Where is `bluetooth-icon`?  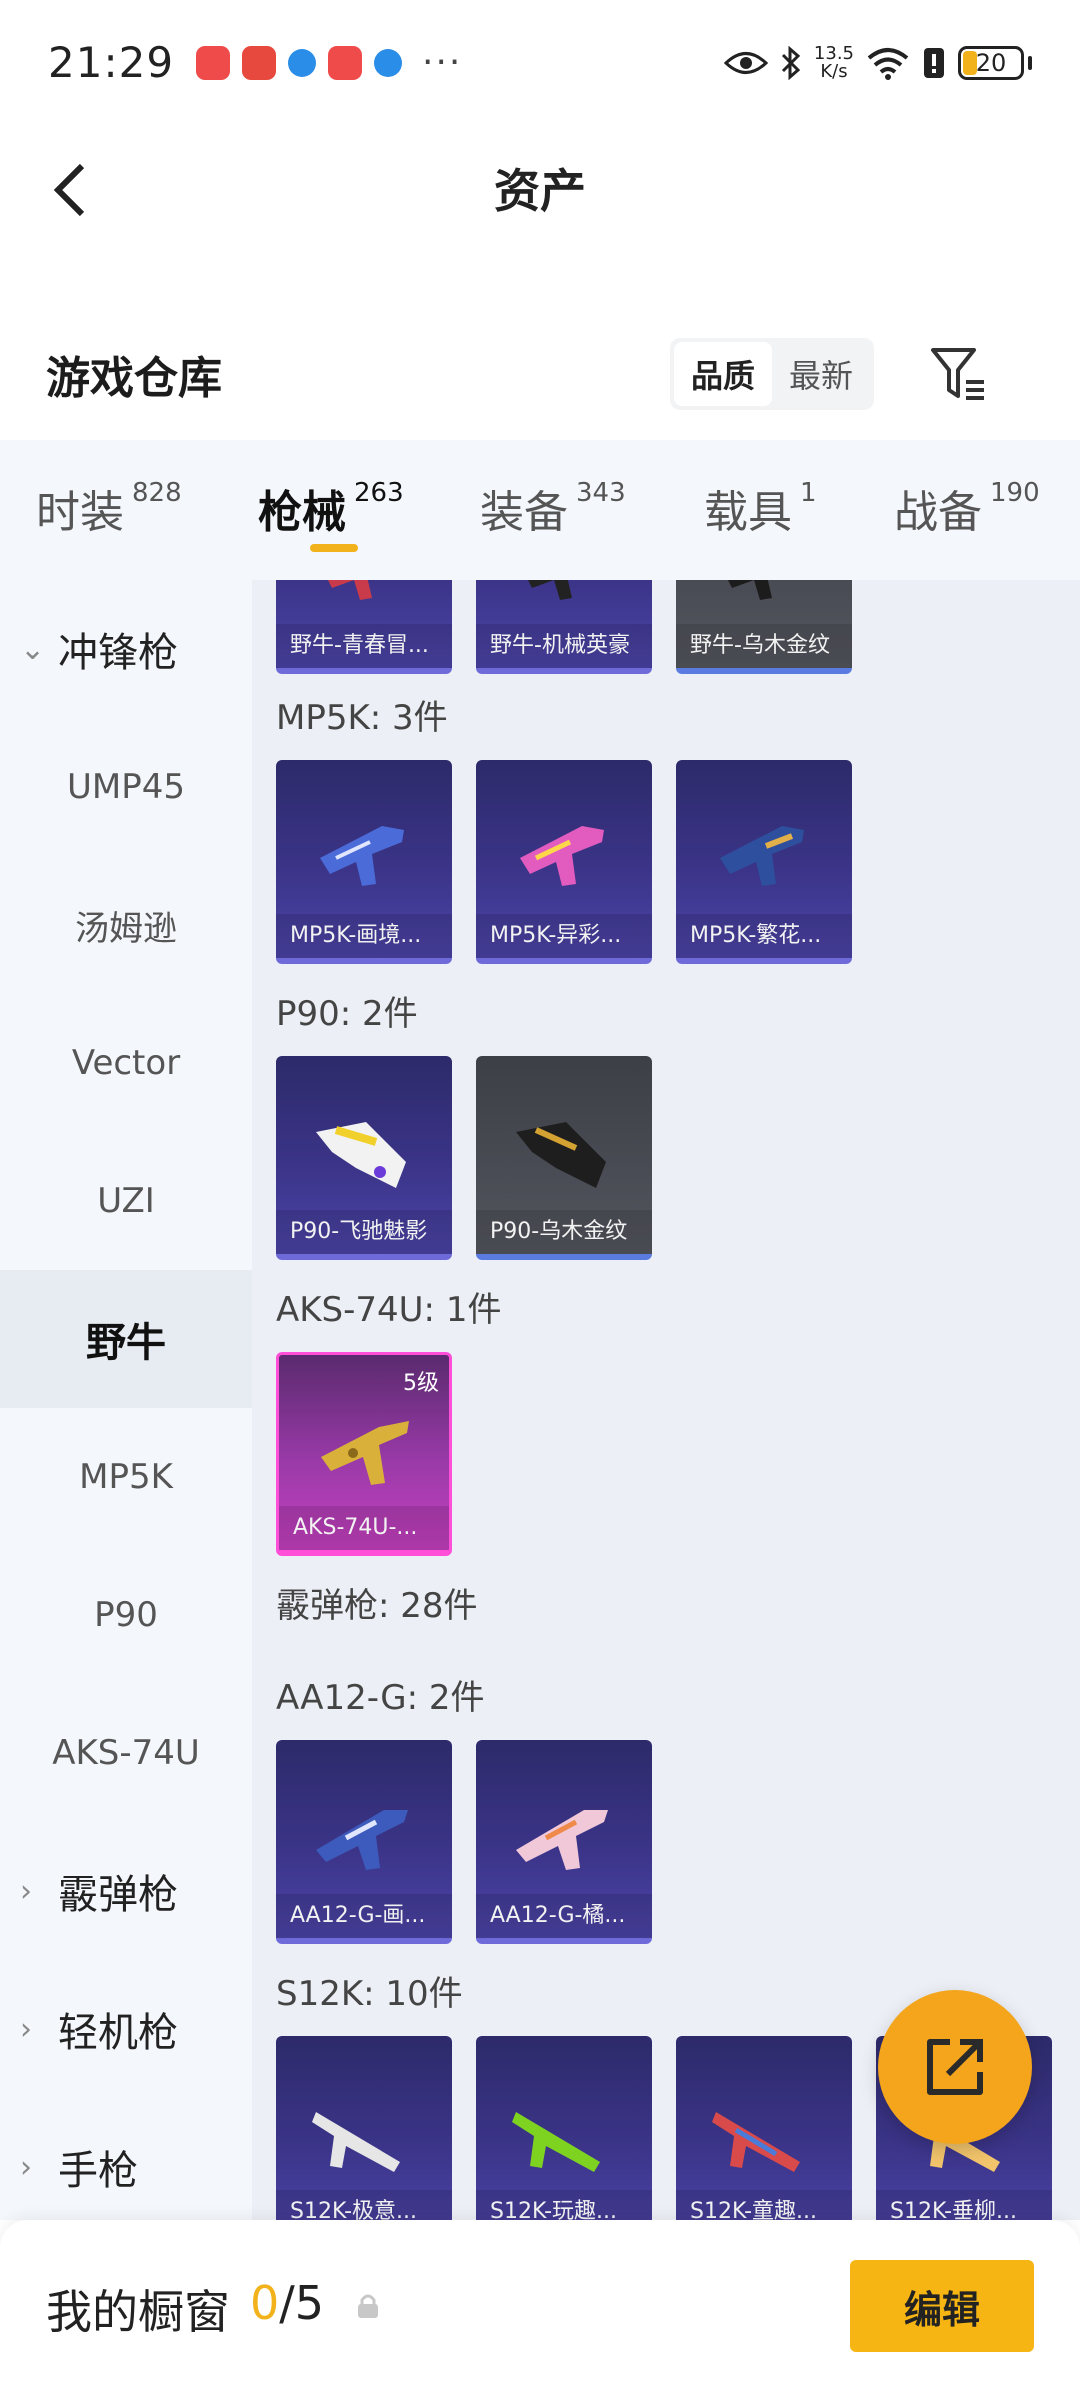 bluetooth-icon is located at coordinates (791, 62).